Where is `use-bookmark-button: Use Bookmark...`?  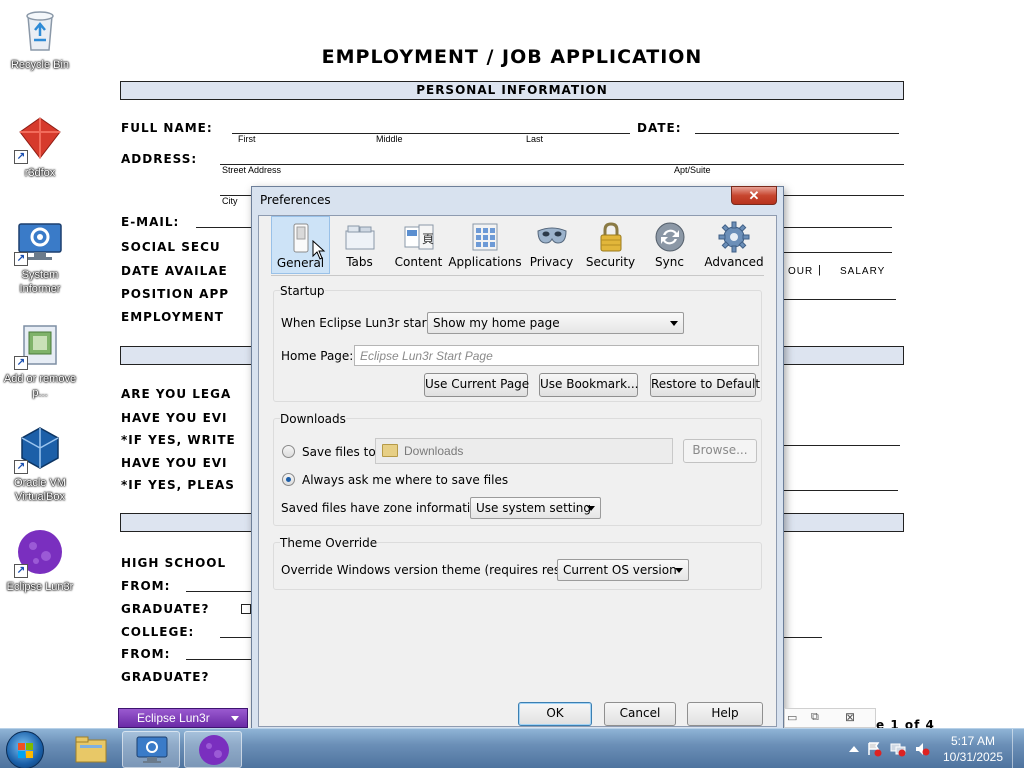 use-bookmark-button: Use Bookmark... is located at coordinates (588, 385).